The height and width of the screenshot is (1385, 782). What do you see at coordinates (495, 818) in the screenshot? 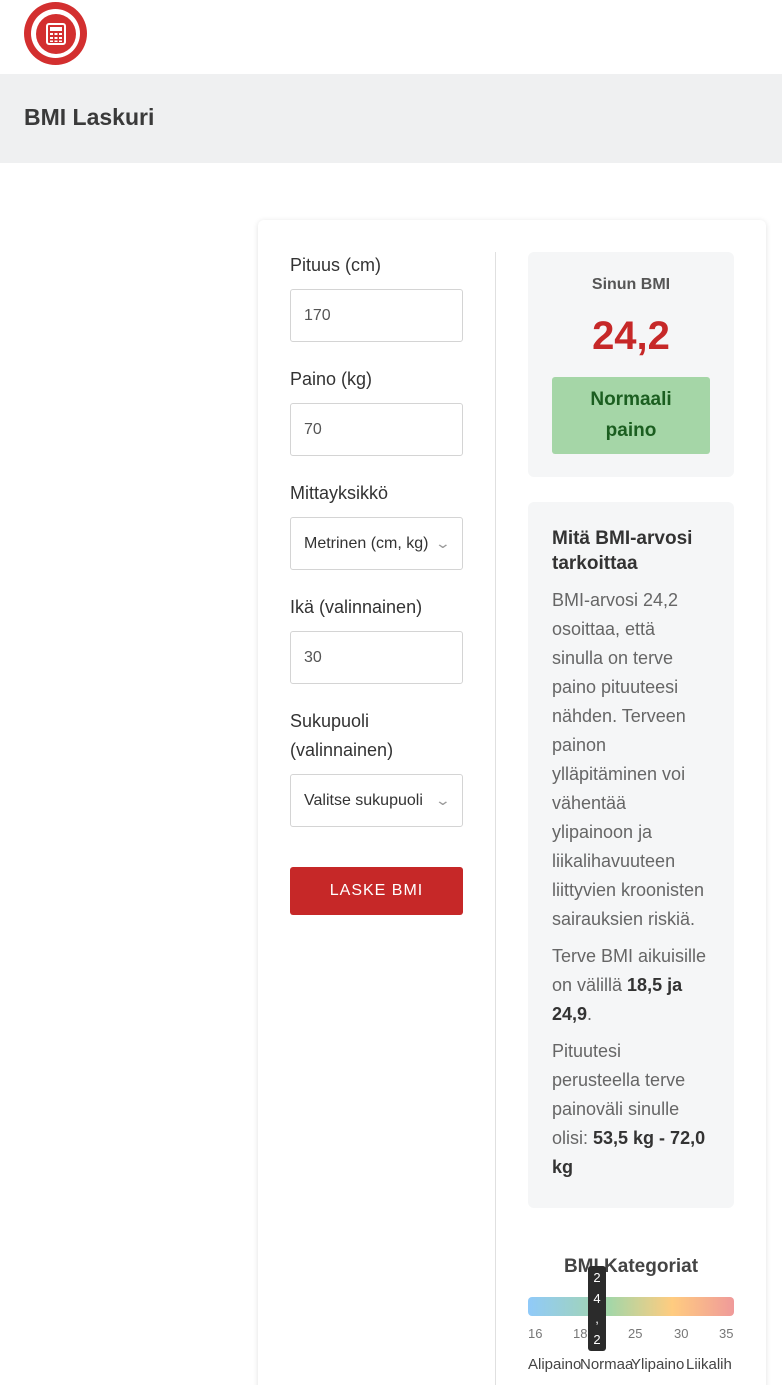
I see `column-divider` at bounding box center [495, 818].